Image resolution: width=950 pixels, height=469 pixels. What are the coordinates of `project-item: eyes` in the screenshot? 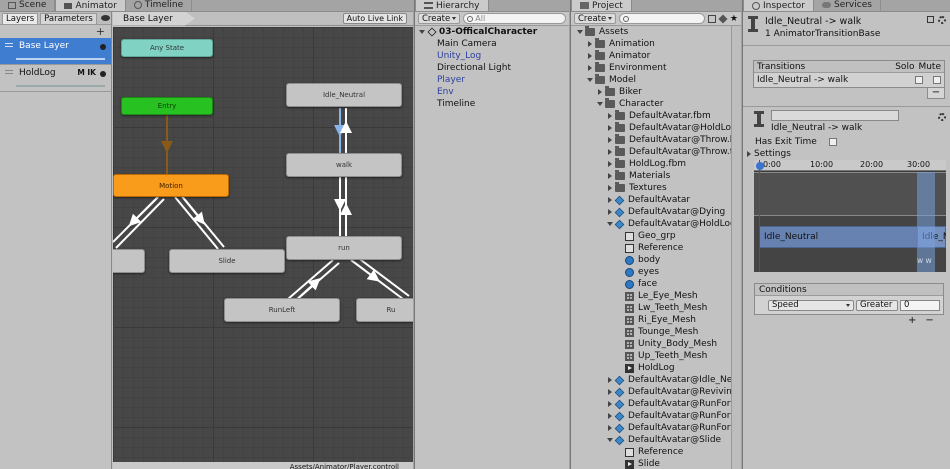 It's located at (656, 272).